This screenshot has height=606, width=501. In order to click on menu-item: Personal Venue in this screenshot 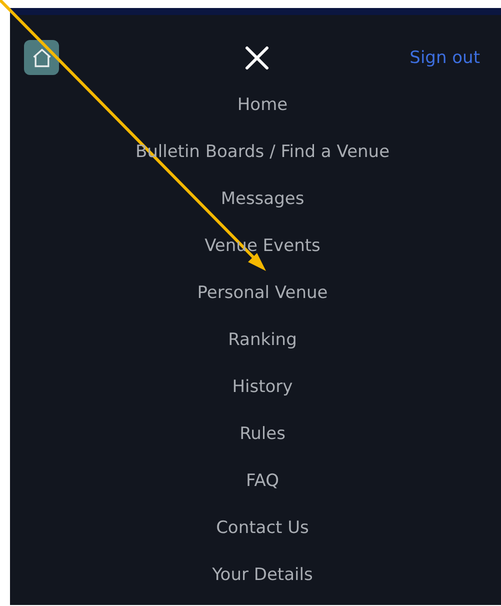, I will do `click(262, 293)`.